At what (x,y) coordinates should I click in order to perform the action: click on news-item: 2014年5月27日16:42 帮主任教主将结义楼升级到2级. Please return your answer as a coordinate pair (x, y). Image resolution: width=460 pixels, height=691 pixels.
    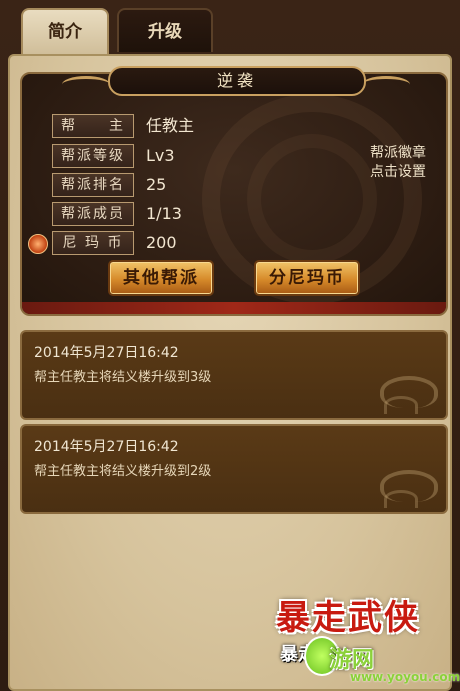
    Looking at the image, I should click on (234, 469).